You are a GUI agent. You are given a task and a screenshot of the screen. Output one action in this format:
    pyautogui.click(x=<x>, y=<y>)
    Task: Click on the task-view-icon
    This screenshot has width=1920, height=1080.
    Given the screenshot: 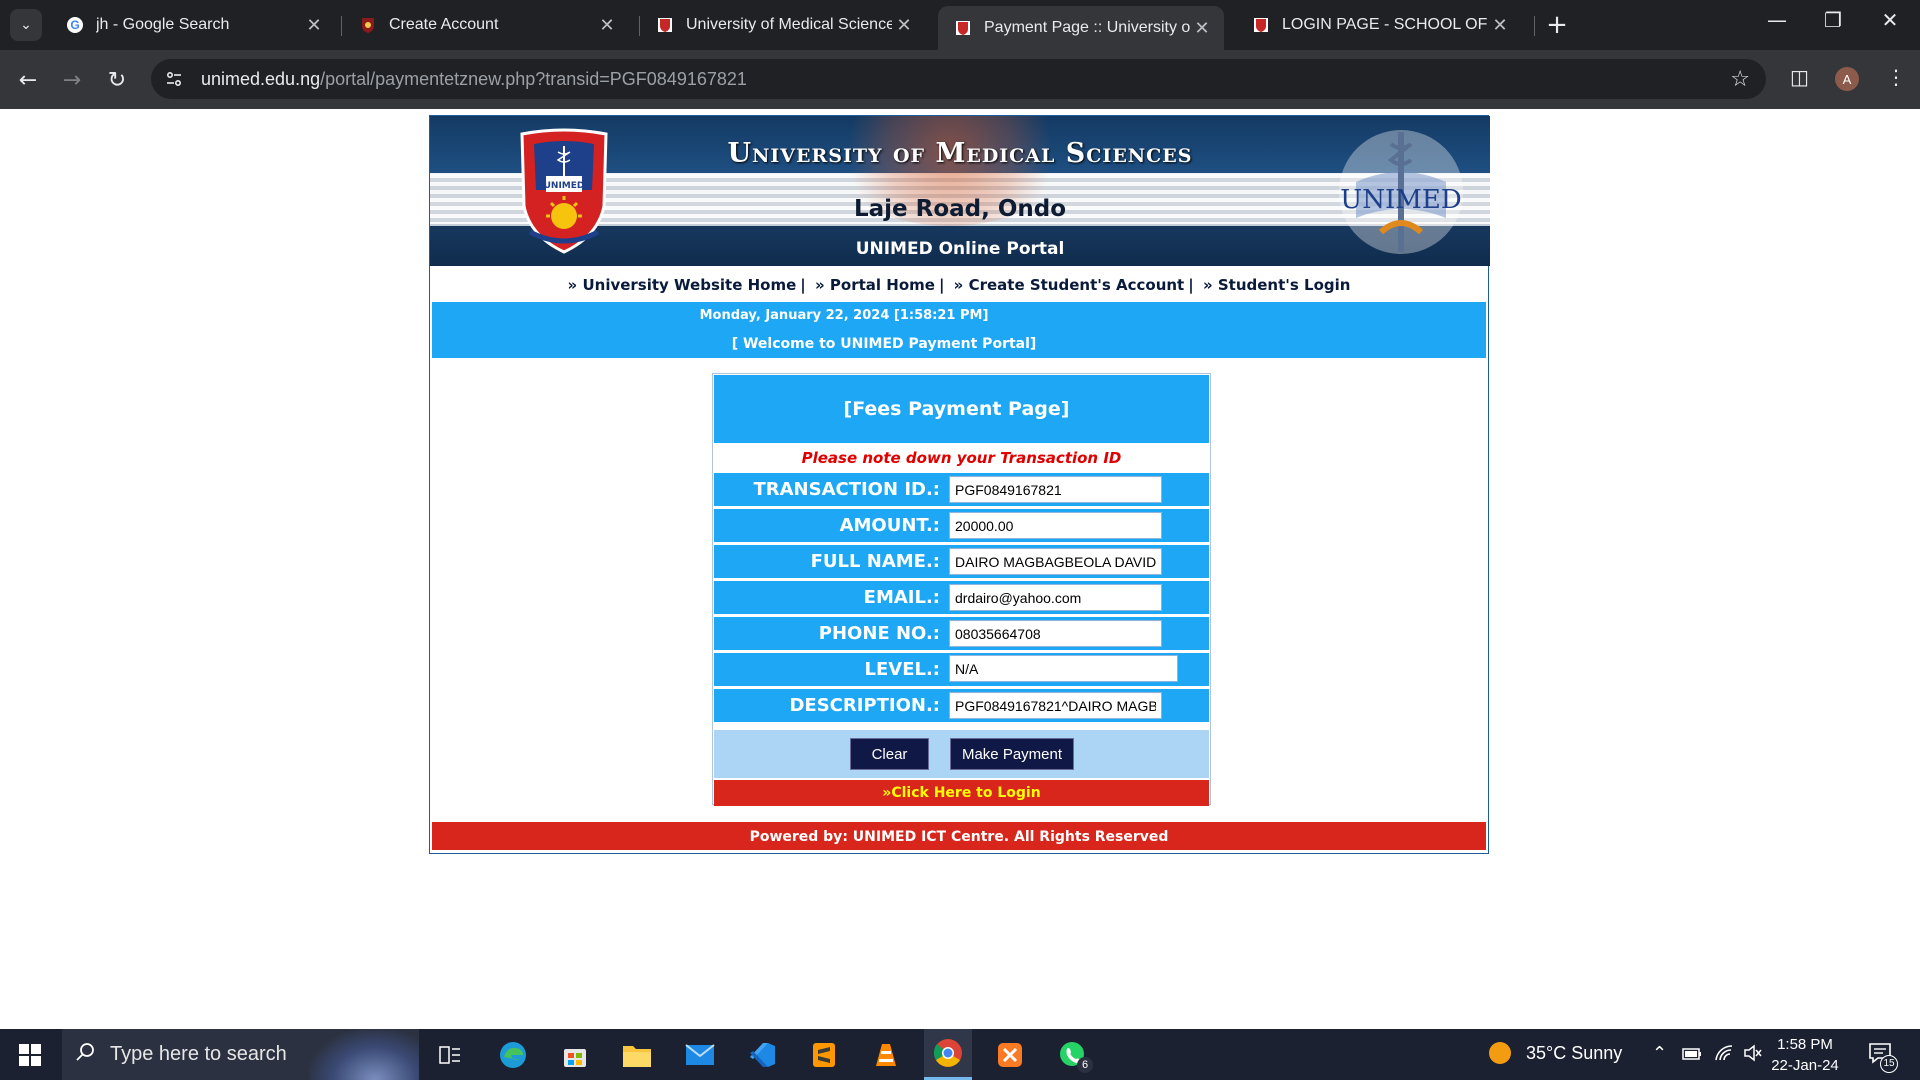 What is the action you would take?
    pyautogui.click(x=450, y=1055)
    